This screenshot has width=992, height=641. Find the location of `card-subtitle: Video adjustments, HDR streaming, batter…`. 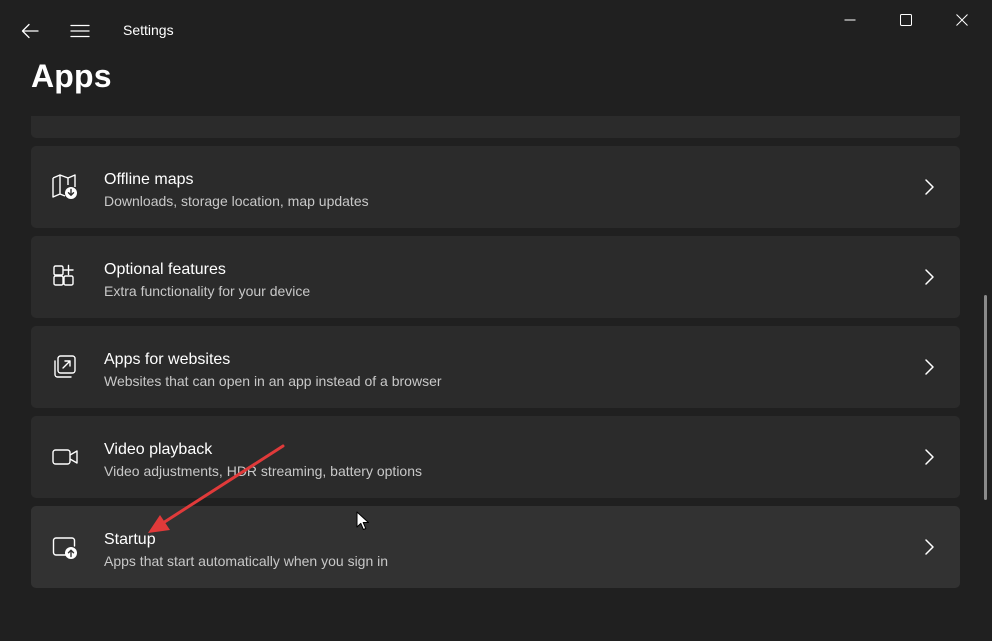

card-subtitle: Video adjustments, HDR streaming, batter… is located at coordinates (263, 471).